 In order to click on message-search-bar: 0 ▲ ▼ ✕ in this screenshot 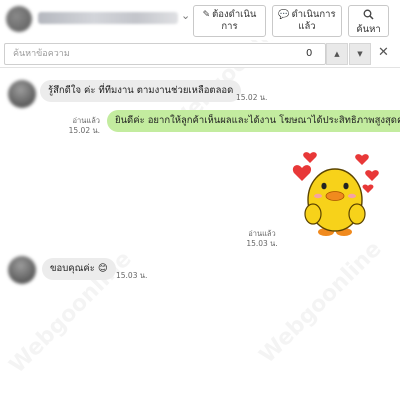, I will do `click(200, 55)`.